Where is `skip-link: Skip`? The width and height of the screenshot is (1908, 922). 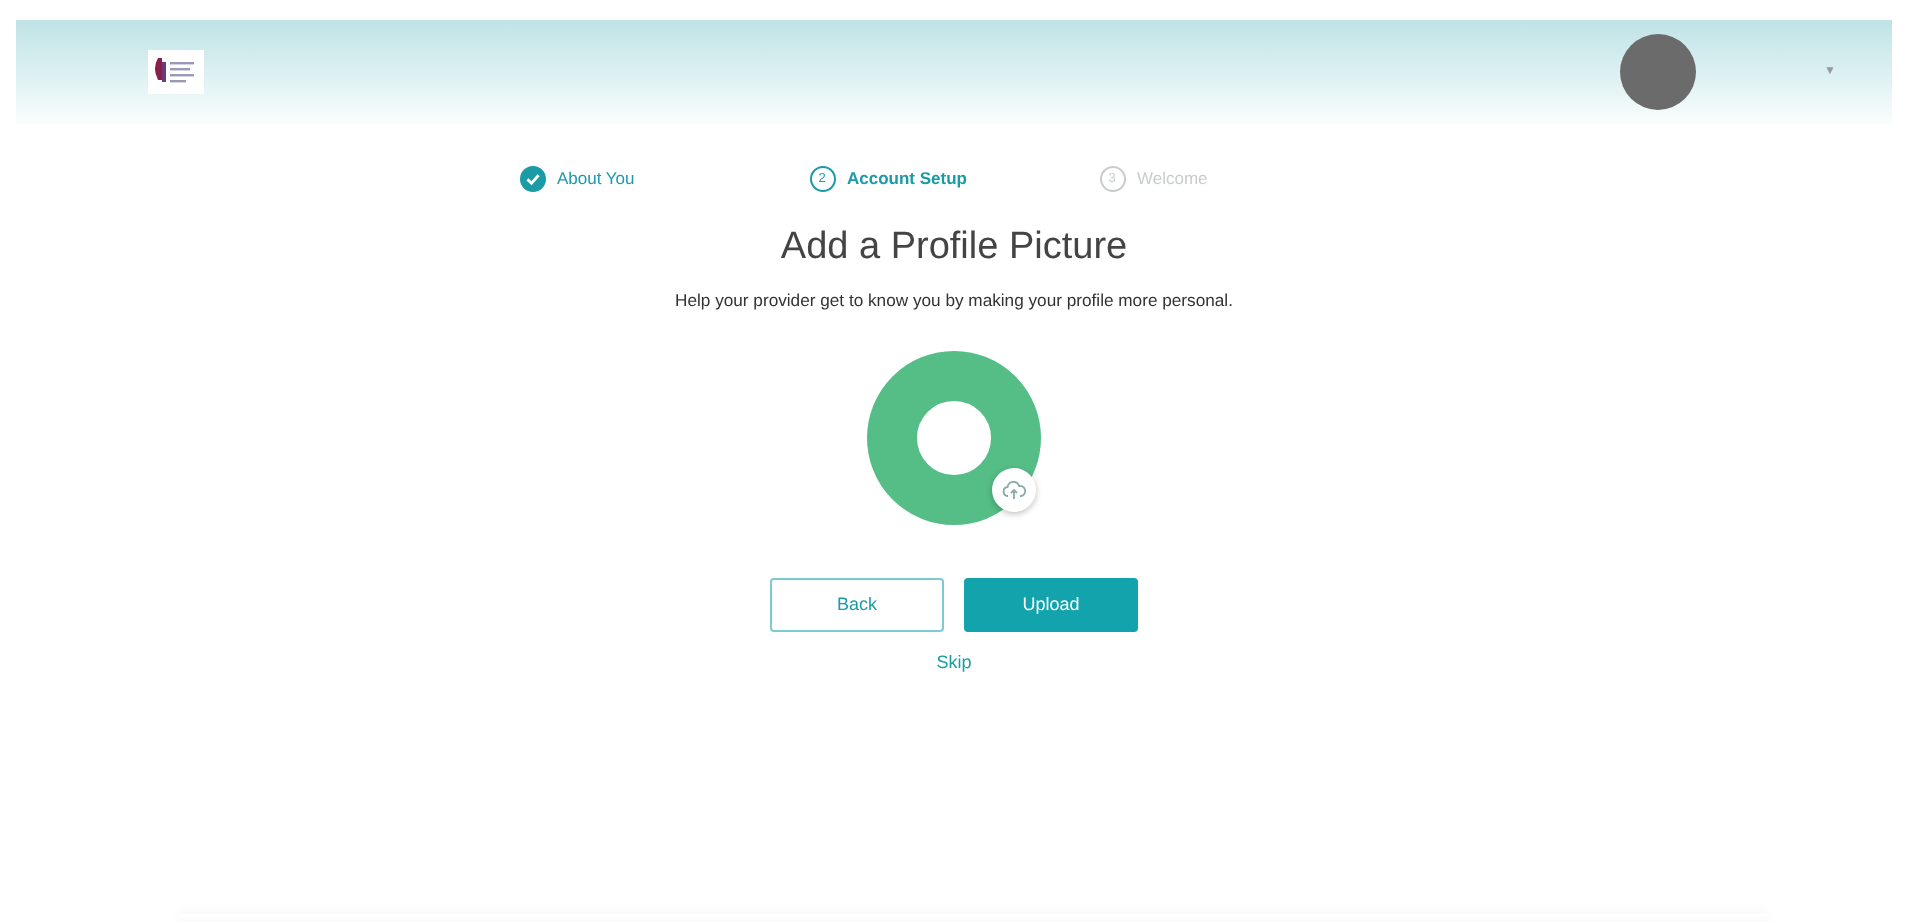 skip-link: Skip is located at coordinates (954, 663).